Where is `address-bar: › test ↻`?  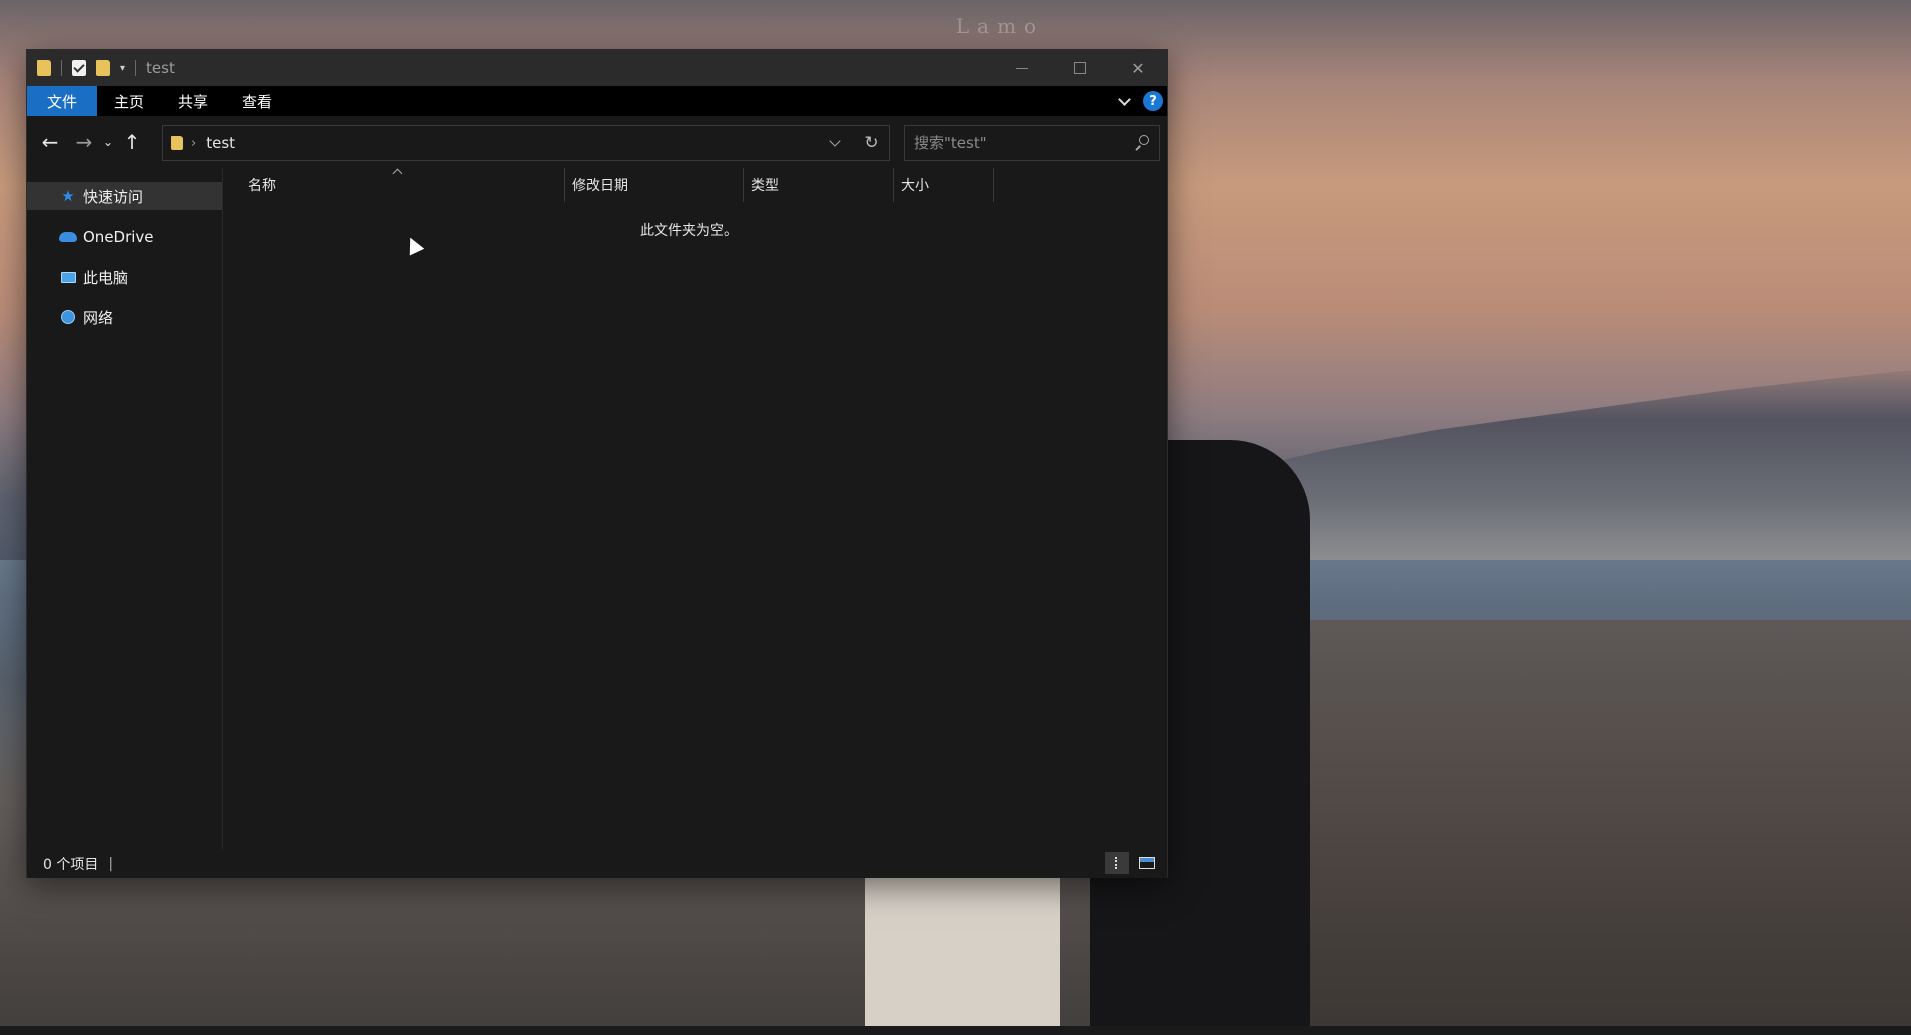
address-bar: › test ↻ is located at coordinates (526, 143).